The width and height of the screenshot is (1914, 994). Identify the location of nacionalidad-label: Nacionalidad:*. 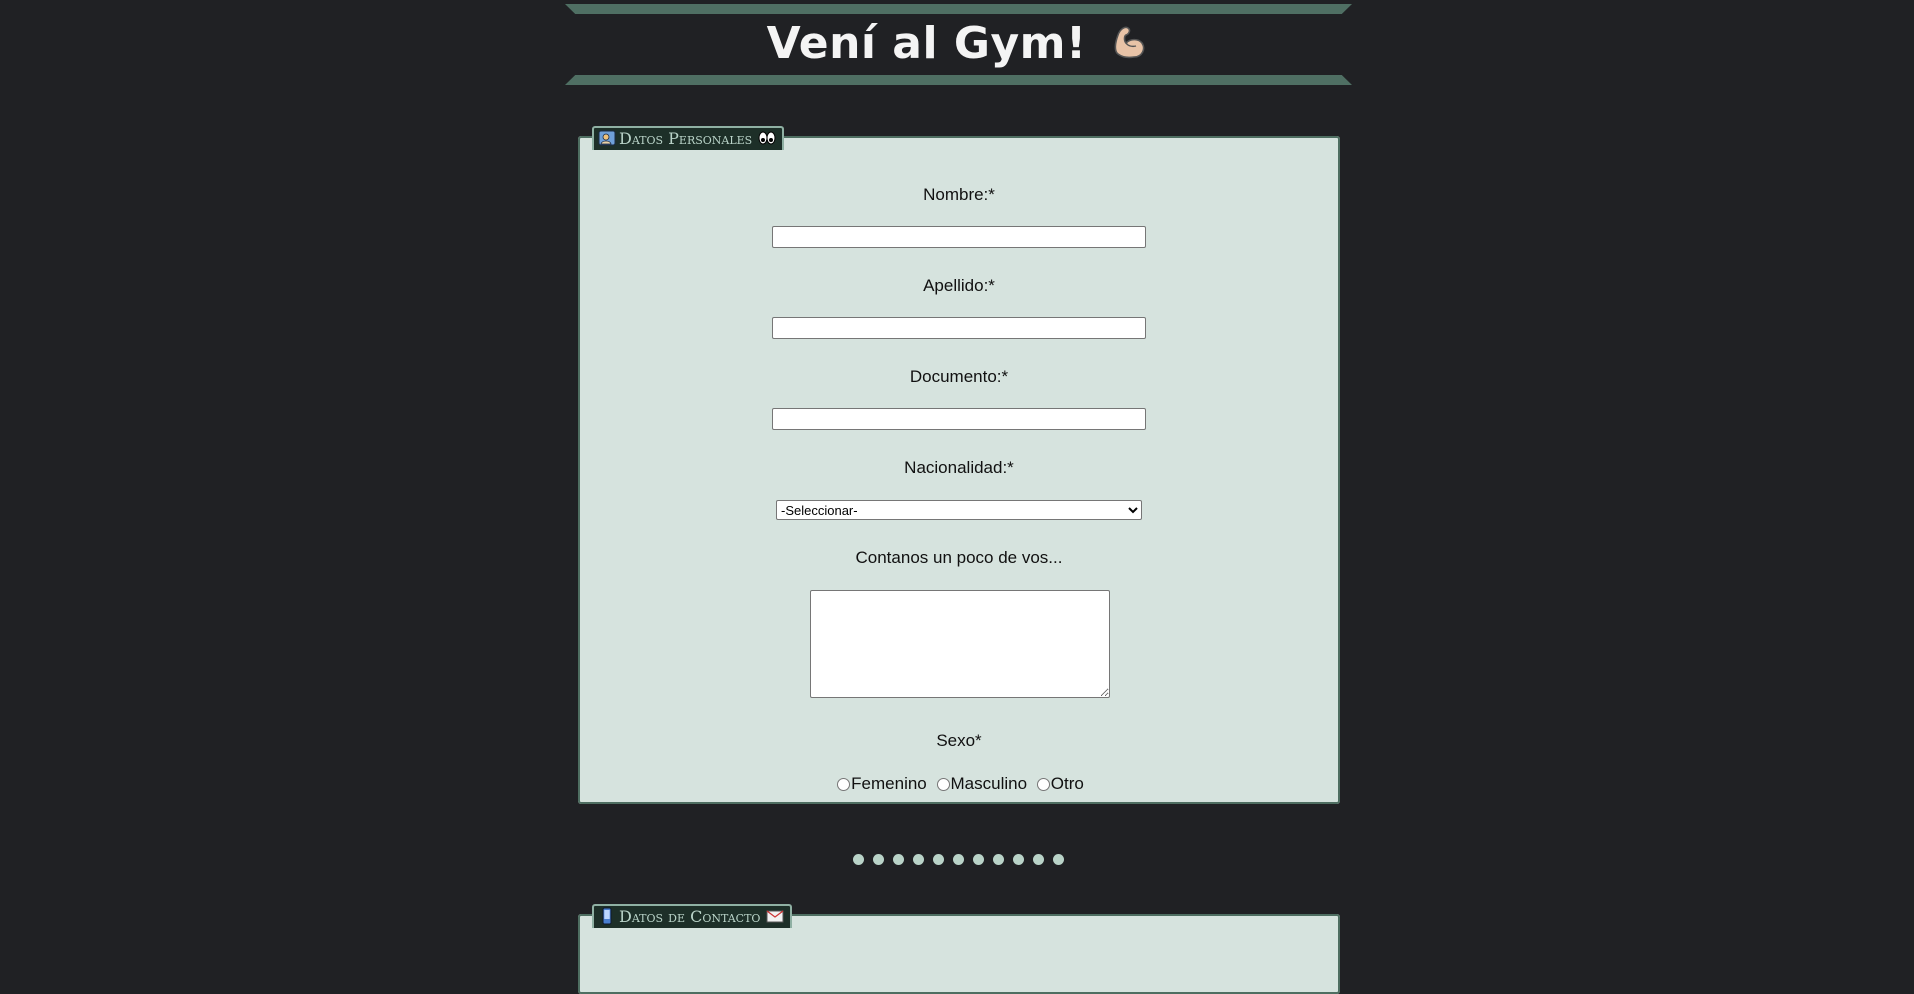
(959, 467).